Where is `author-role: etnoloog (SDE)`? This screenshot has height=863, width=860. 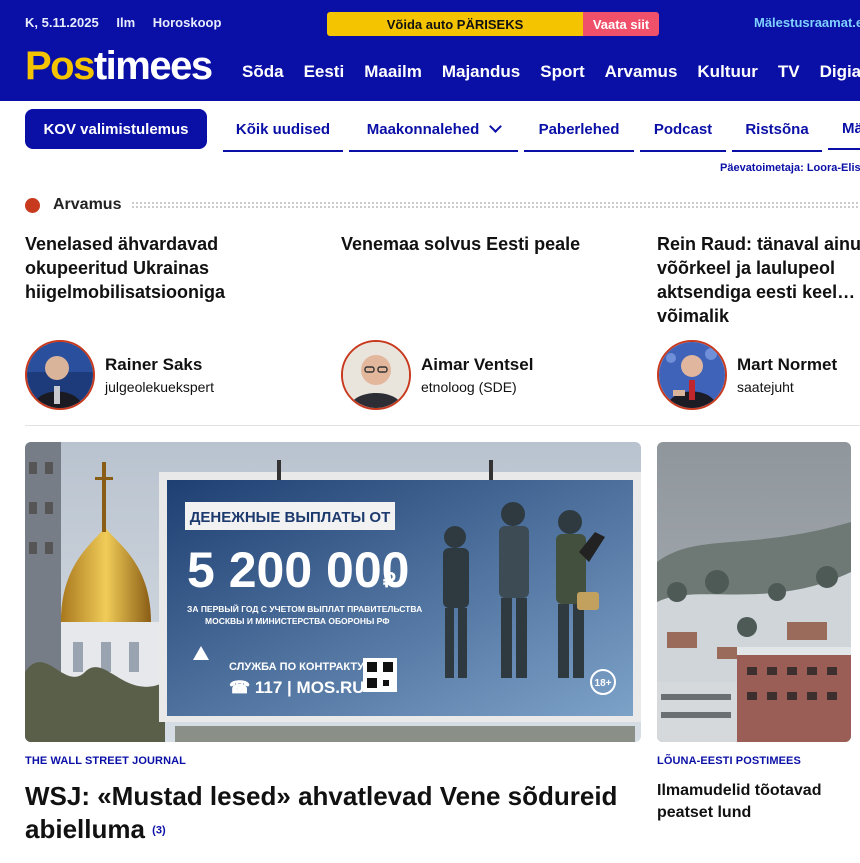
author-role: etnoloog (SDE) is located at coordinates (469, 387).